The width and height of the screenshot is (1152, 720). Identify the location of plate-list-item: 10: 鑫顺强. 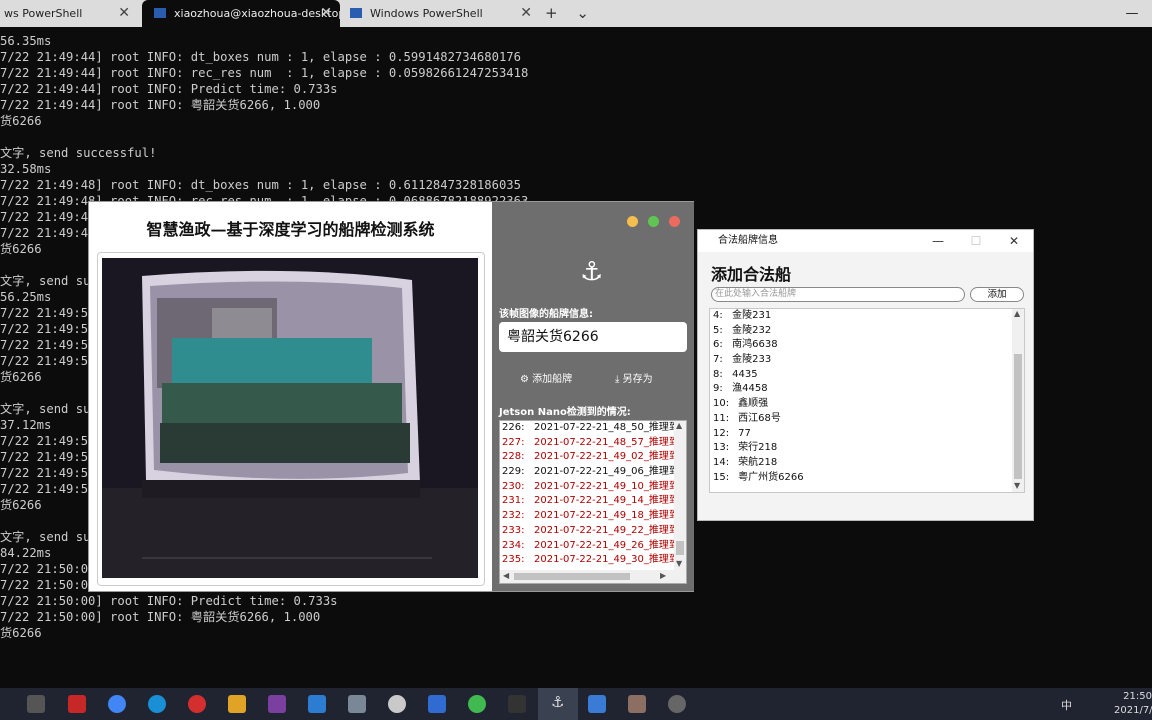
(867, 404).